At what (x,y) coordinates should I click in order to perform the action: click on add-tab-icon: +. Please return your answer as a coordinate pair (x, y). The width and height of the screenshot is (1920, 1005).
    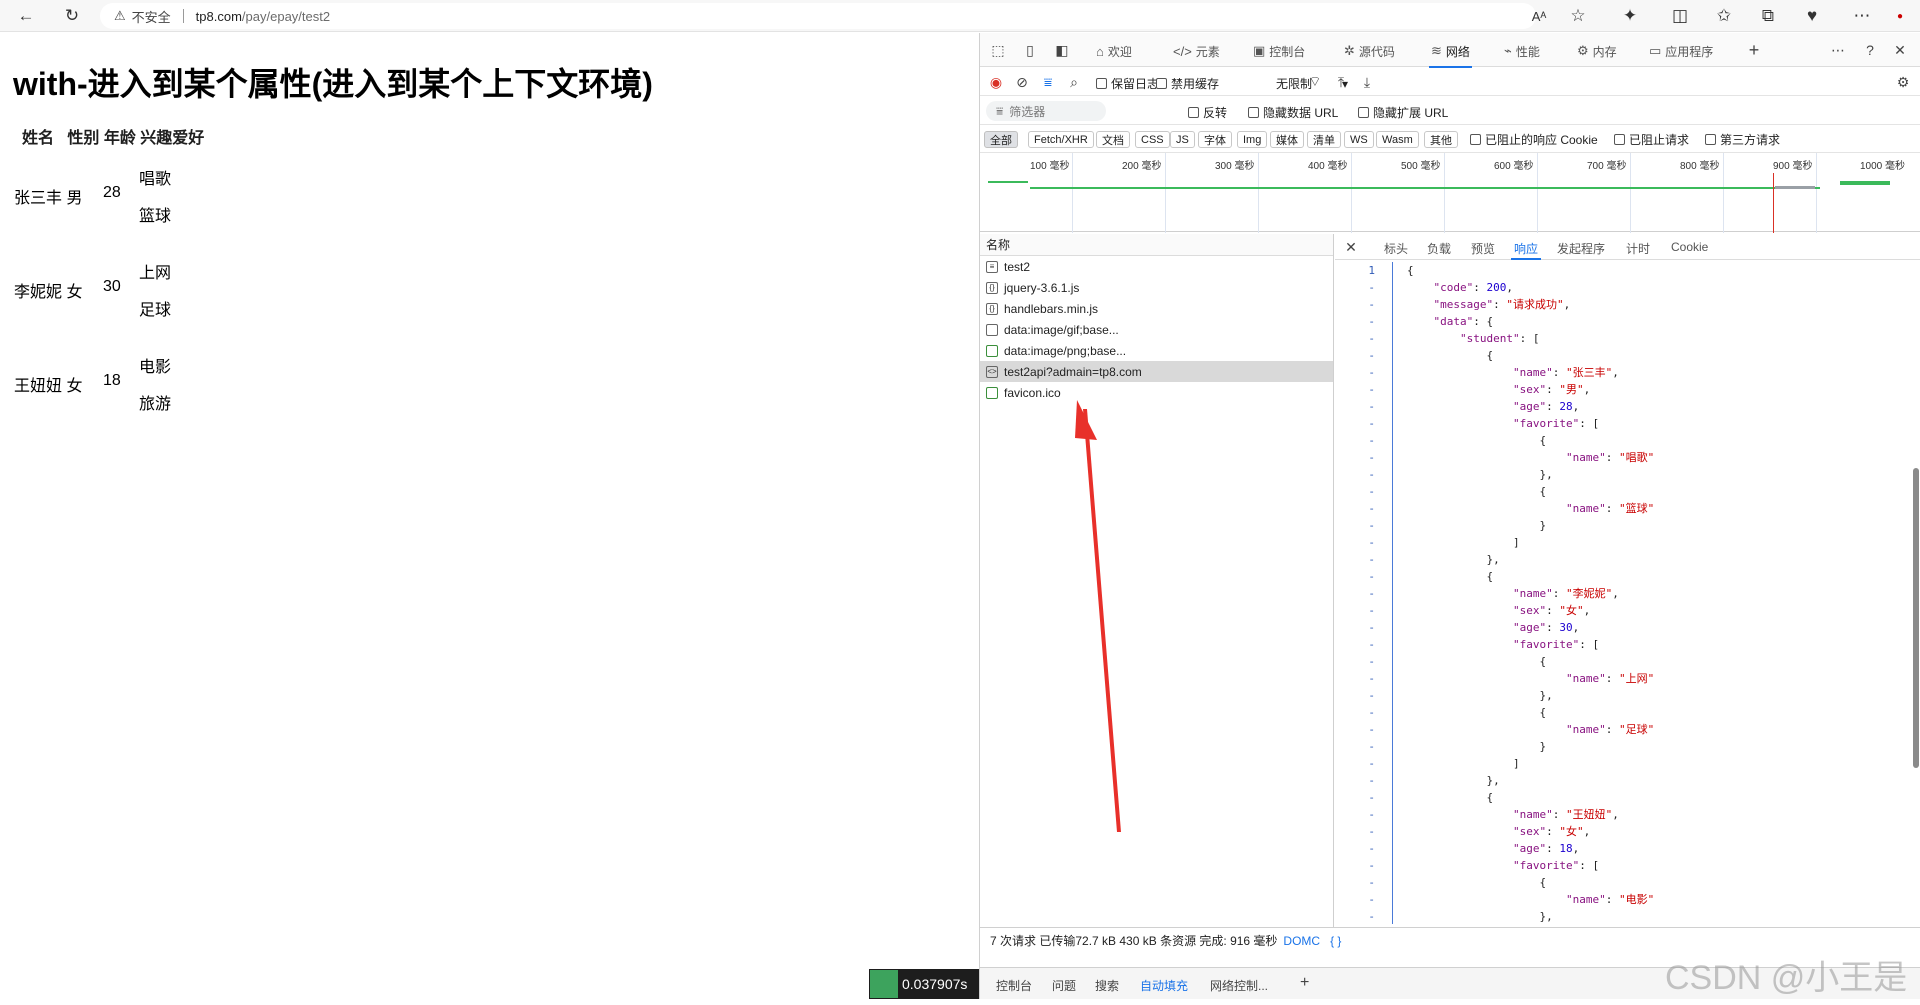
    Looking at the image, I should click on (1754, 50).